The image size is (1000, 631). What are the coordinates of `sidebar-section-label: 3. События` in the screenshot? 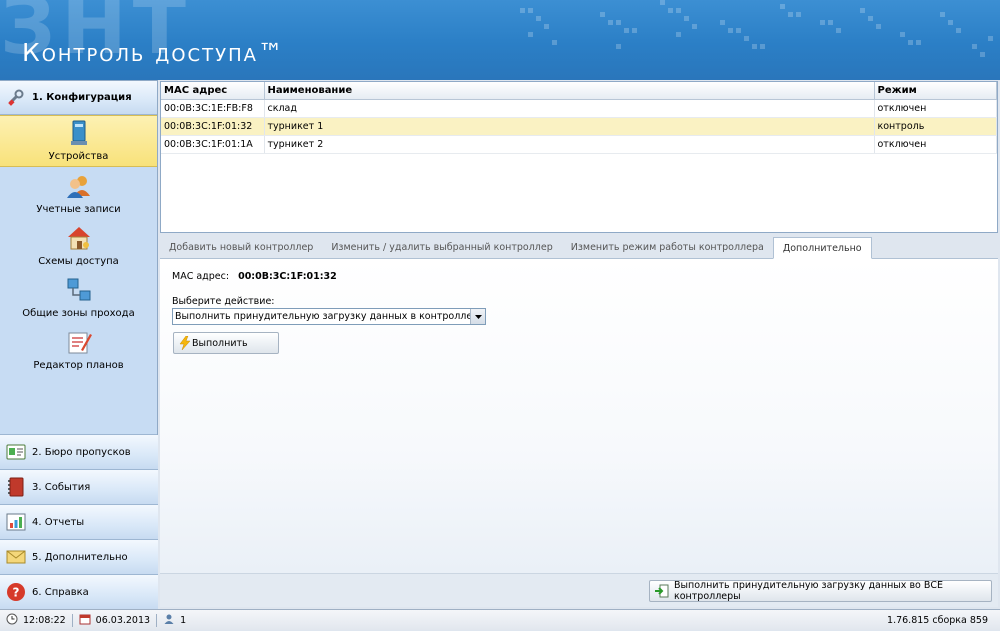 It's located at (61, 487).